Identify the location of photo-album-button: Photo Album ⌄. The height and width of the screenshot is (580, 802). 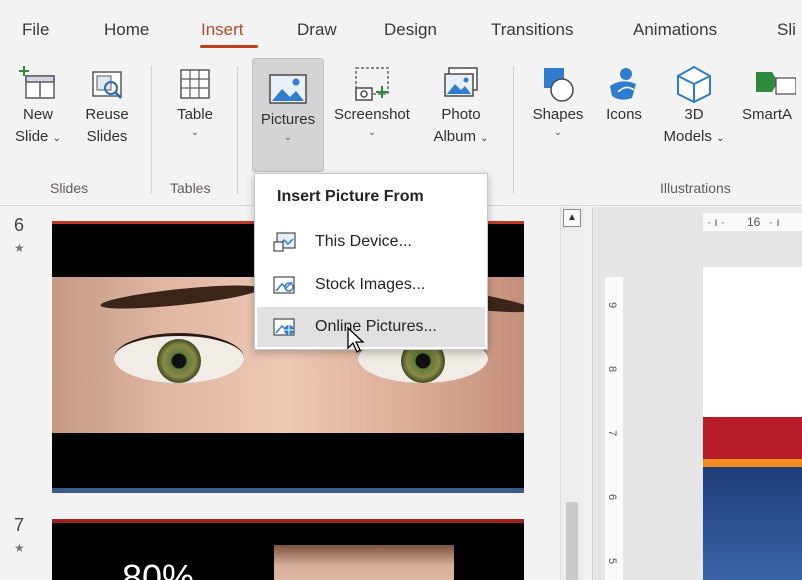
(461, 107).